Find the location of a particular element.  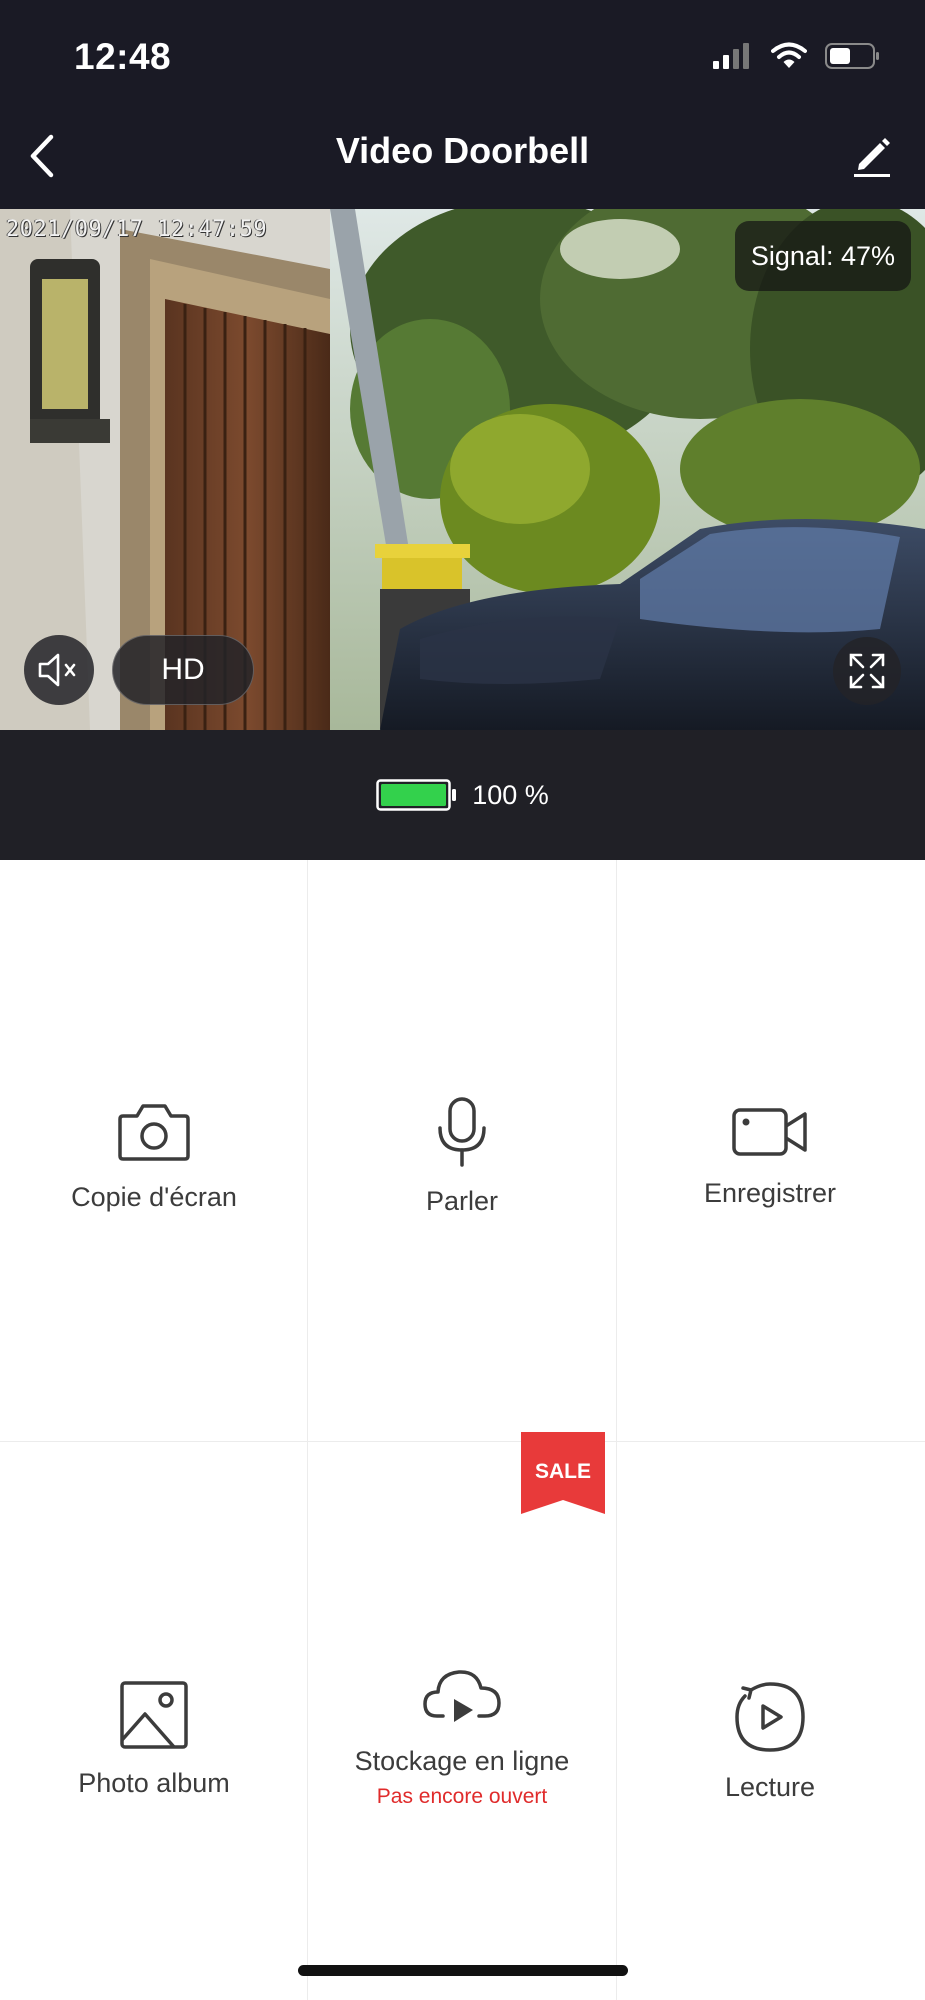

cloud-storage-status: Pas encore ouvert is located at coordinates (462, 1796).